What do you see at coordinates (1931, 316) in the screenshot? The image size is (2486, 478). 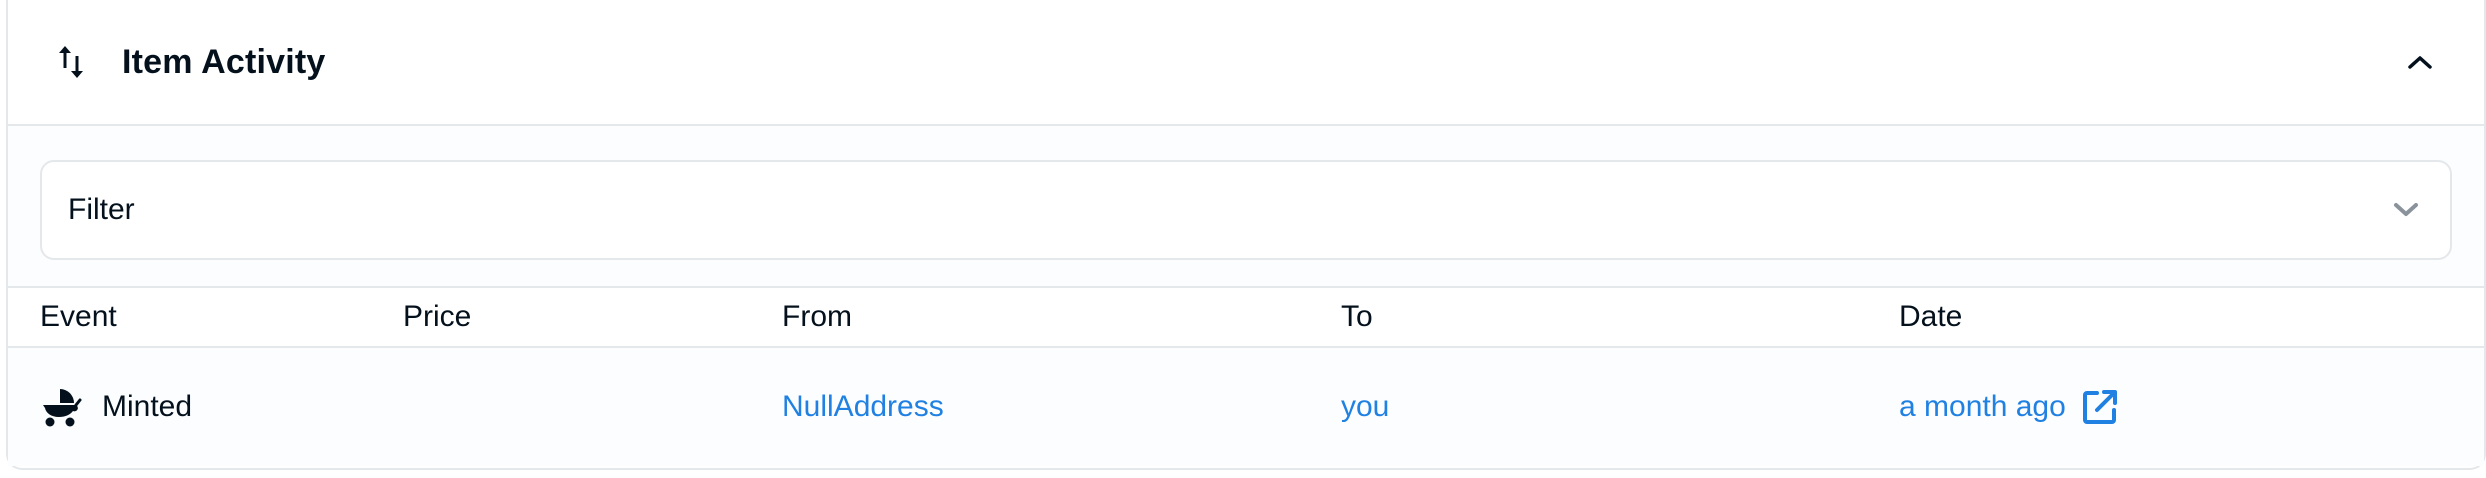 I see `column-header-date: Date` at bounding box center [1931, 316].